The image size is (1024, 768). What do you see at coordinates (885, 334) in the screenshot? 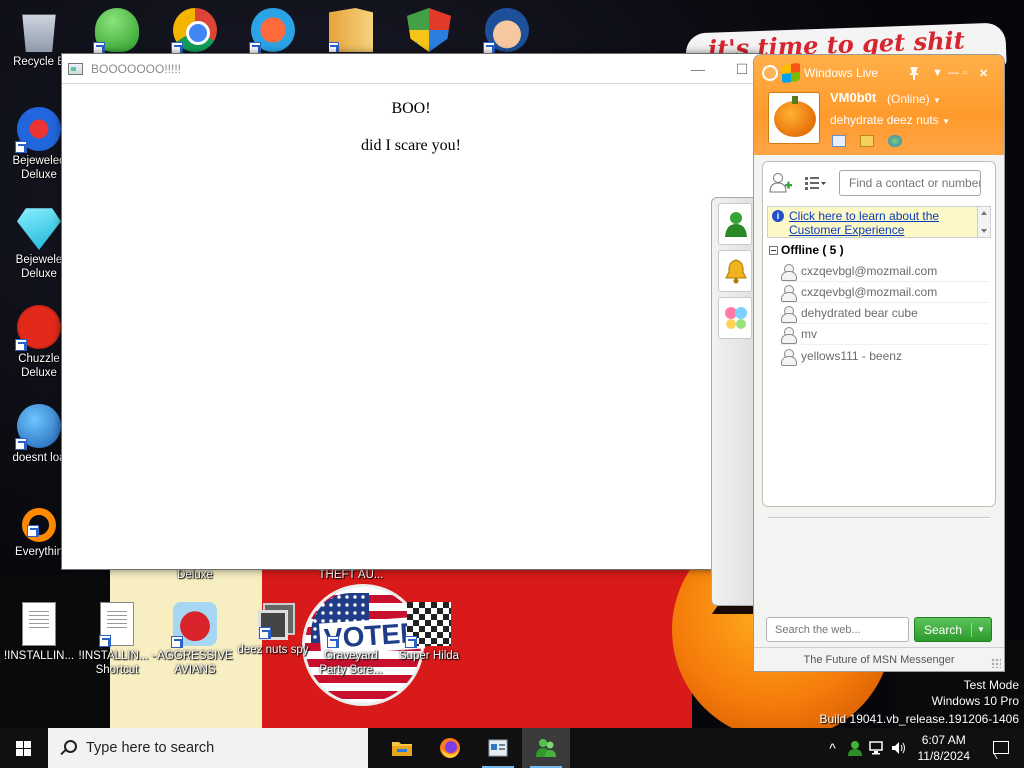
I see `contact-item: mv` at bounding box center [885, 334].